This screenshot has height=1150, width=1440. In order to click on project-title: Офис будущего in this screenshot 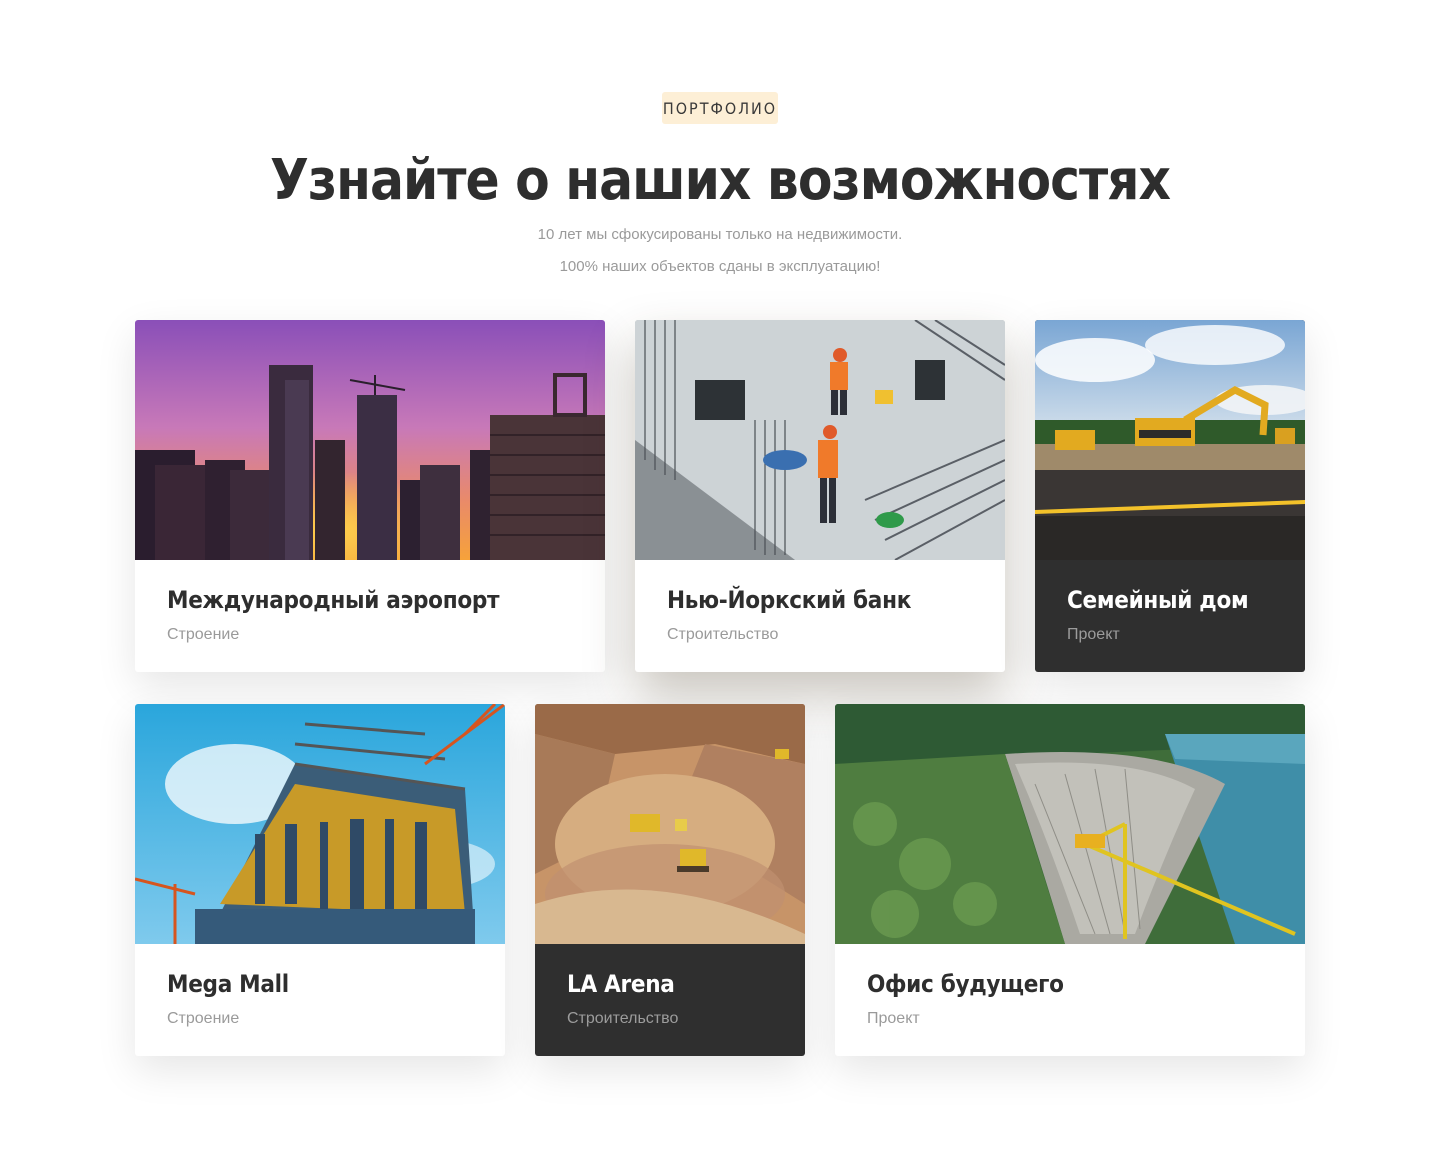, I will do `click(965, 984)`.